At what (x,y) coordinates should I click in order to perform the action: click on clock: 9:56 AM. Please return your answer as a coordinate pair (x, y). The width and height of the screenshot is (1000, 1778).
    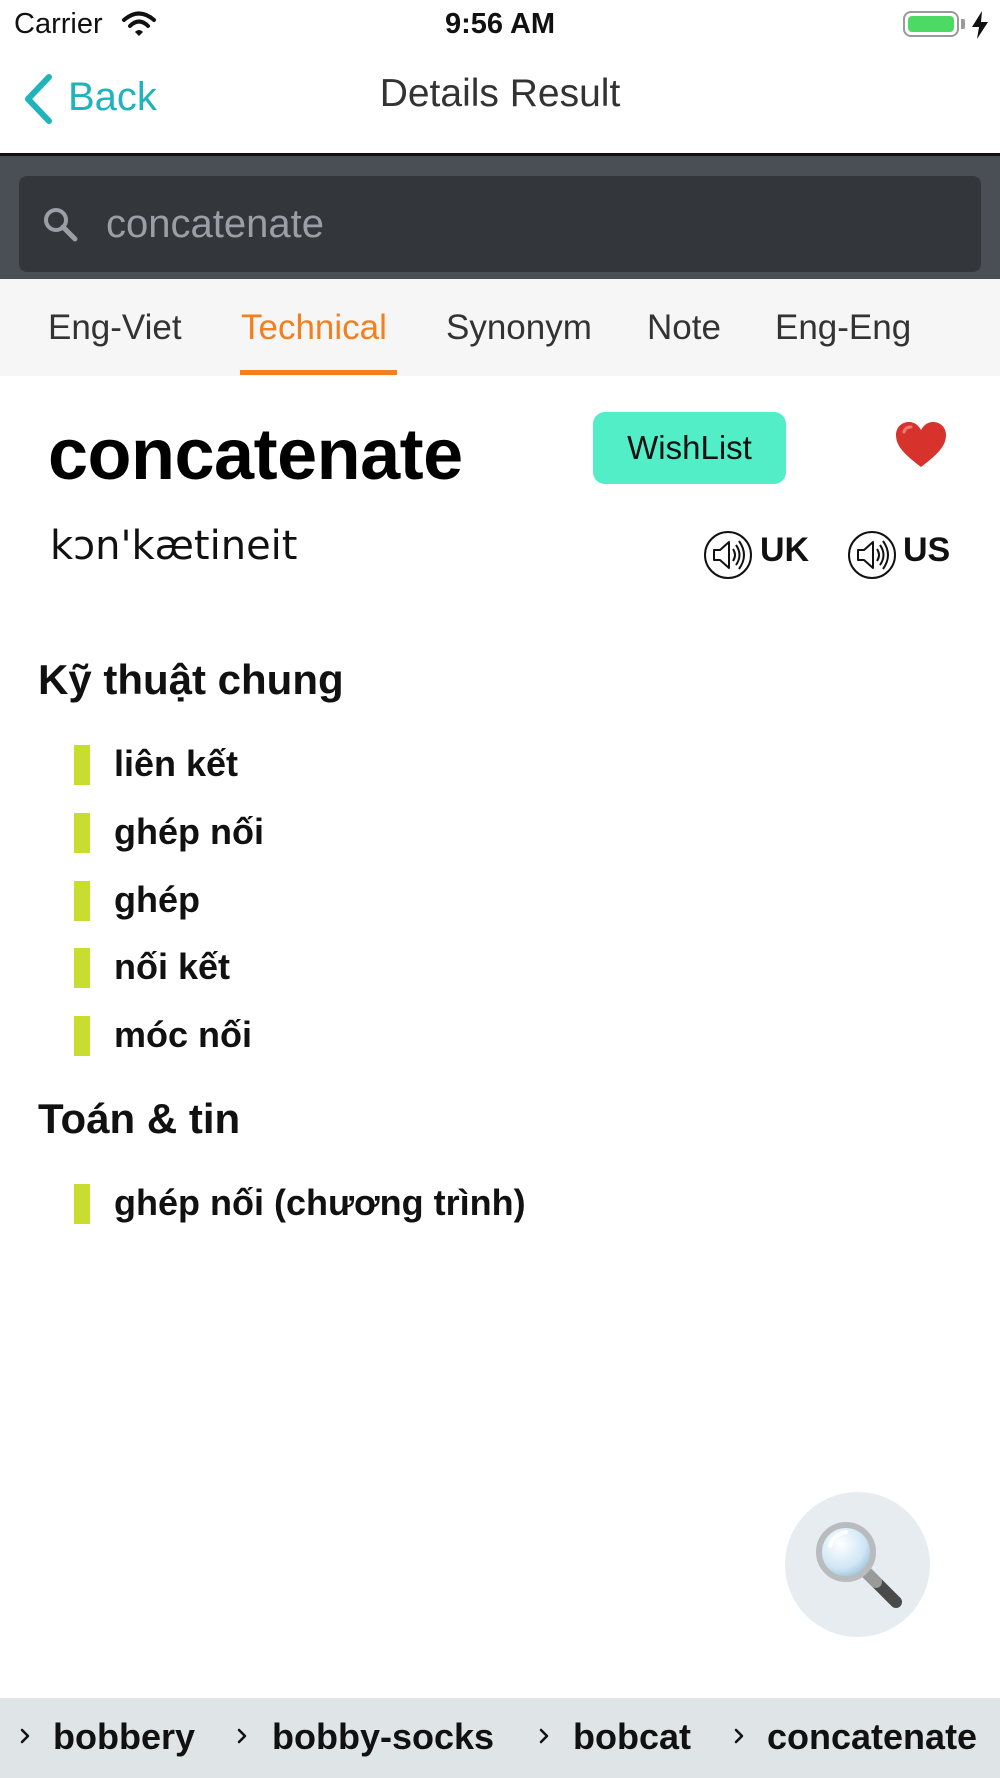
    Looking at the image, I should click on (500, 24).